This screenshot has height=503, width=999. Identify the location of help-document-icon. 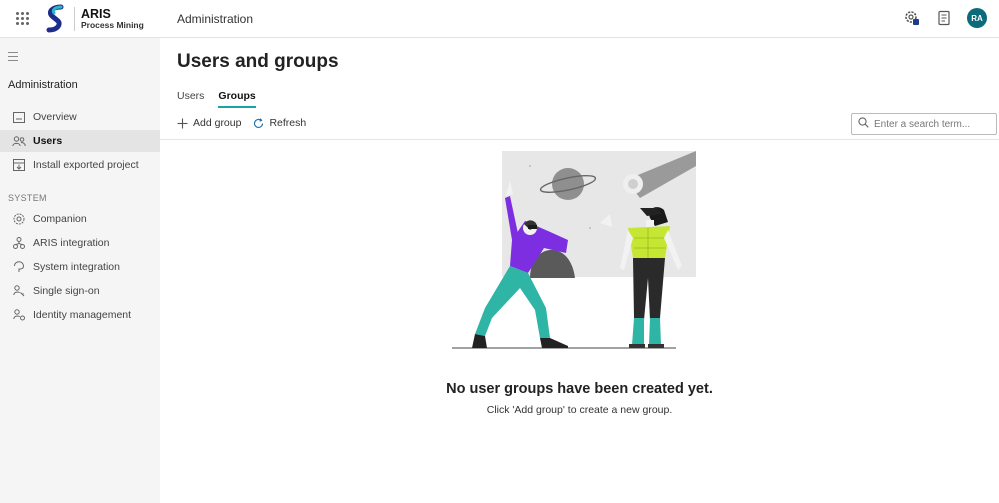
(944, 18).